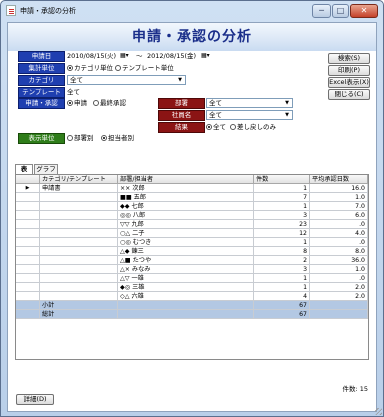 The width and height of the screenshot is (384, 417). What do you see at coordinates (41, 56) in the screenshot?
I see `period-label: 申請日` at bounding box center [41, 56].